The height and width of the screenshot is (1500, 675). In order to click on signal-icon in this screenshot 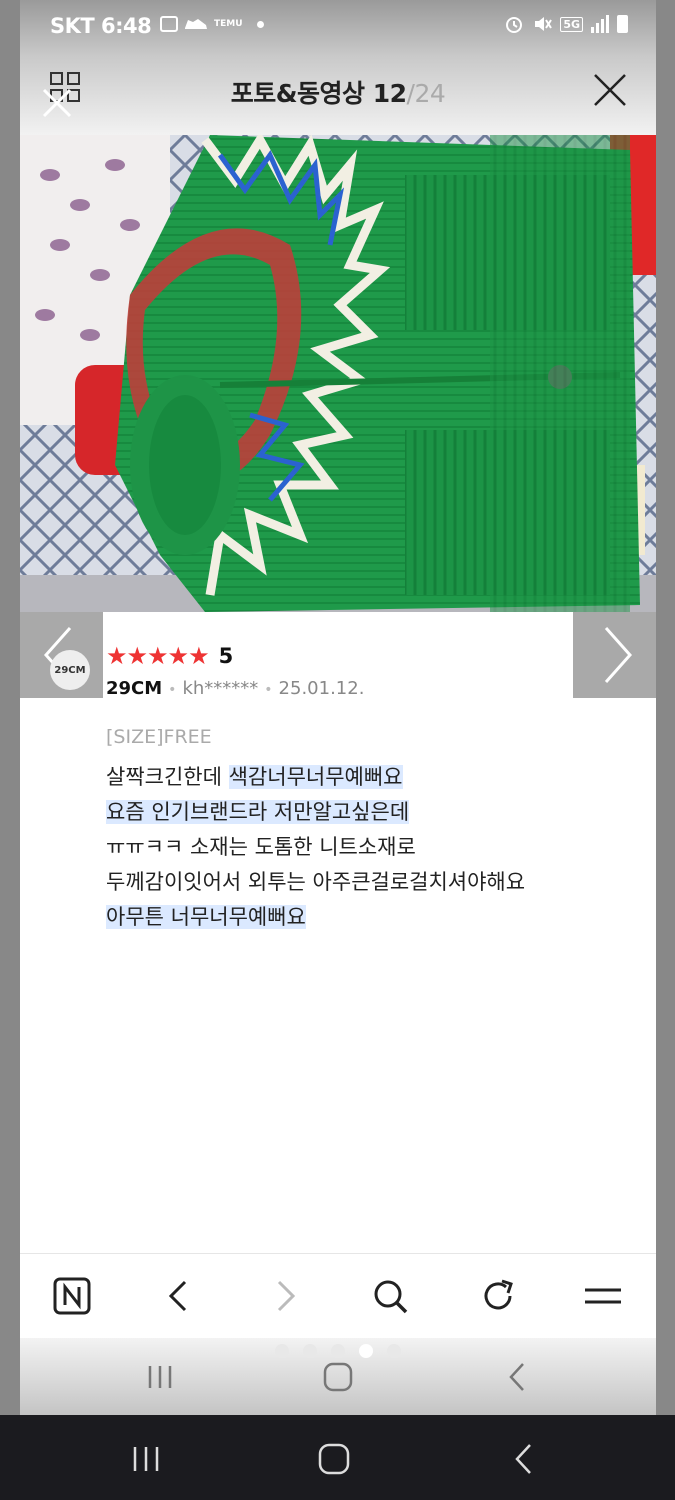, I will do `click(600, 24)`.